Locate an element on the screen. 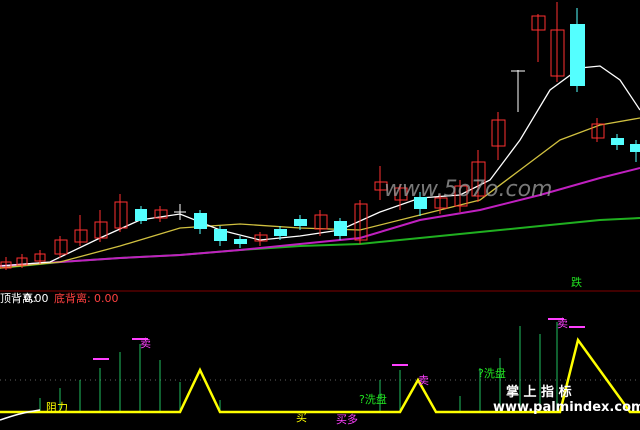 The height and width of the screenshot is (430, 640). fall-signal: 跌 is located at coordinates (576, 282).